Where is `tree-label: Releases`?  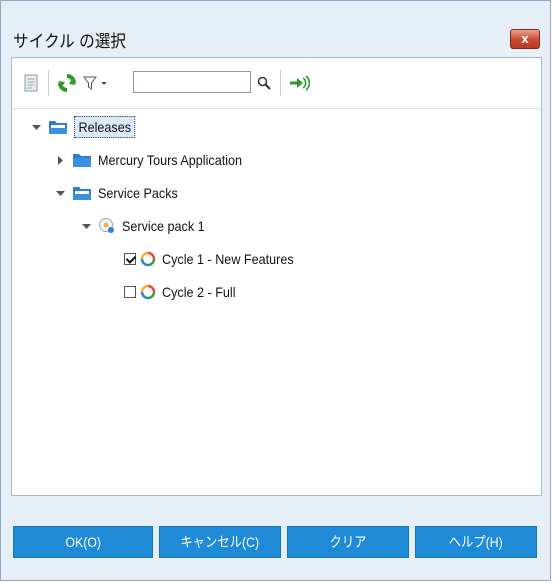
tree-label: Releases is located at coordinates (105, 127).